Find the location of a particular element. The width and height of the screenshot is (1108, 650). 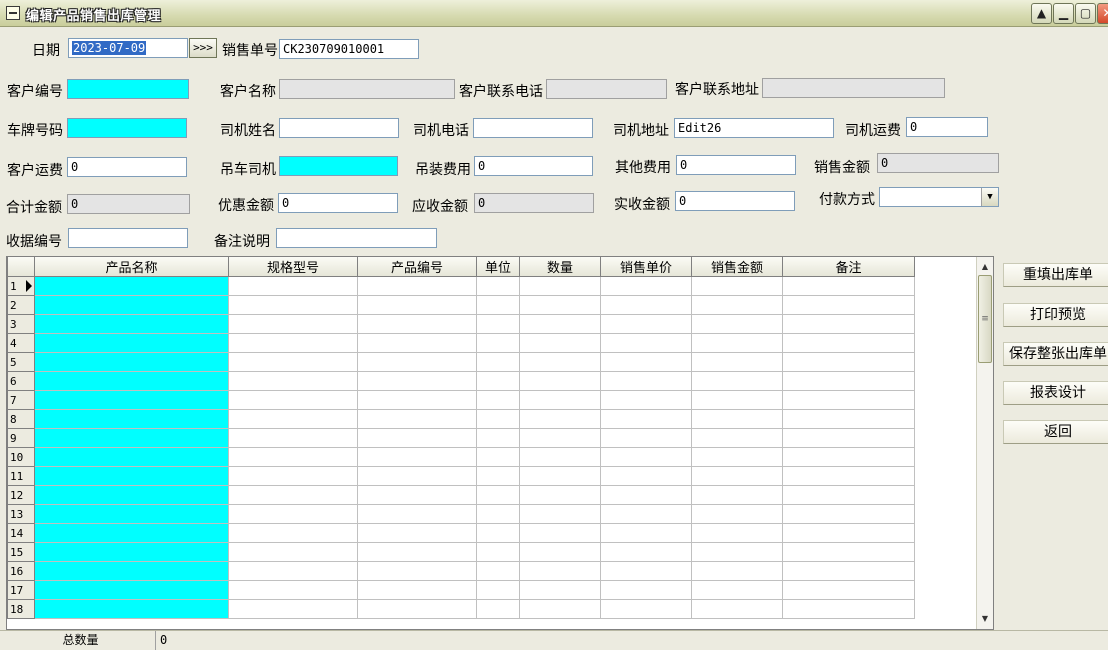

close-button: ✕ is located at coordinates (1102, 13).